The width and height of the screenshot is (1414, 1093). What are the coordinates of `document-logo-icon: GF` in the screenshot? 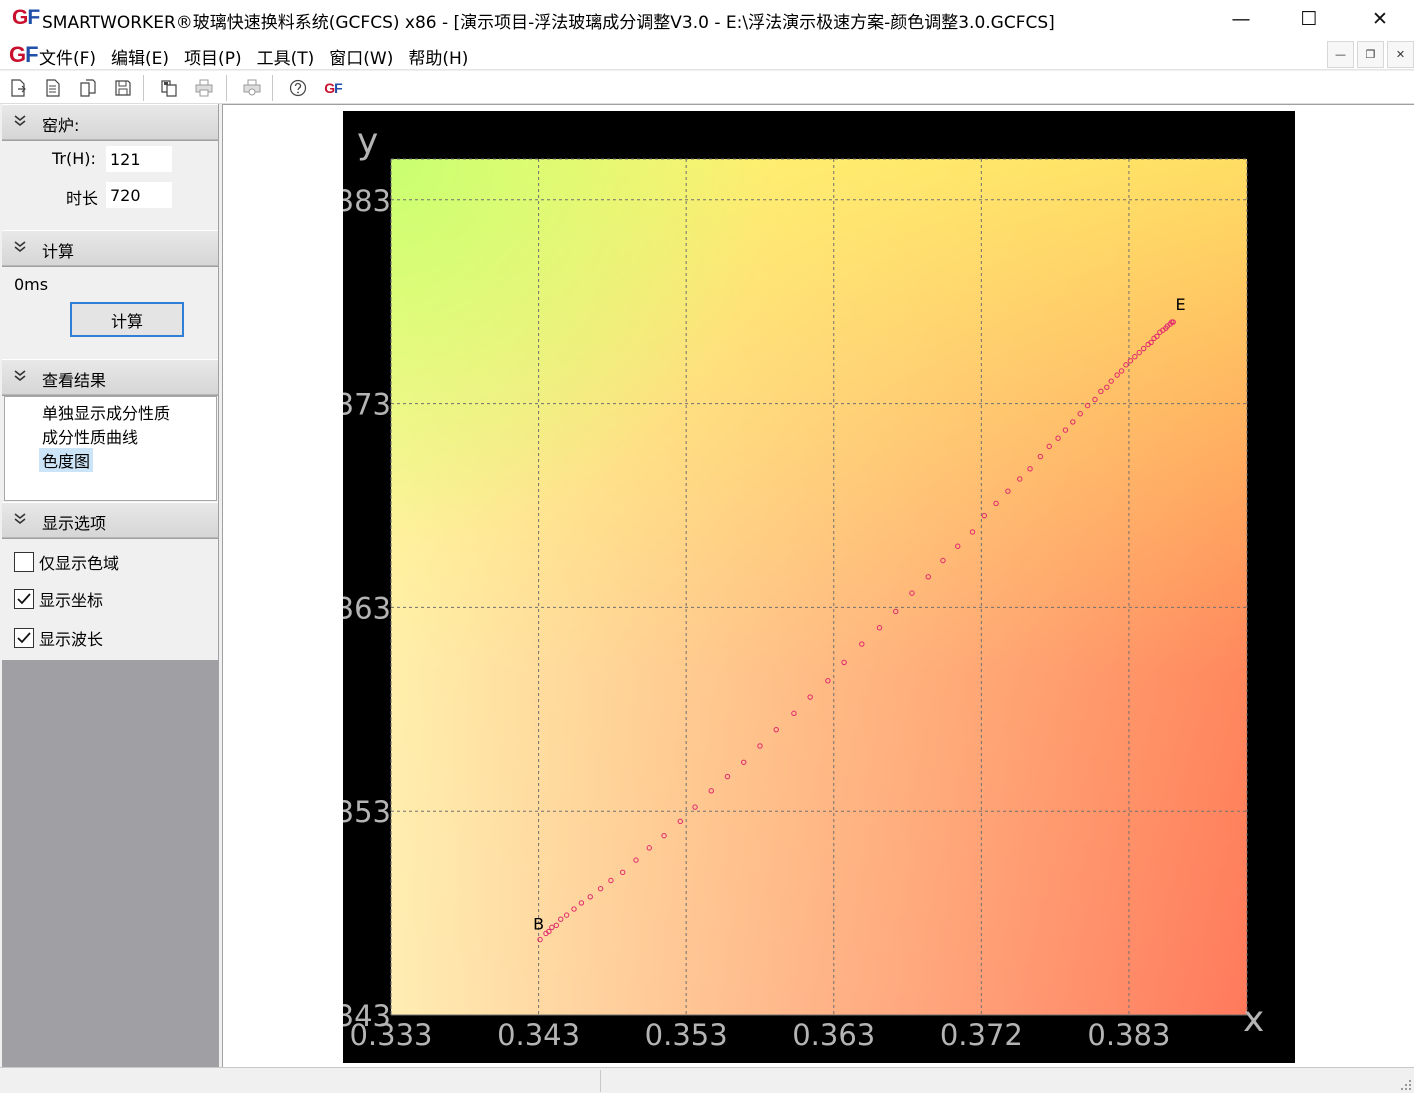 It's located at (24, 55).